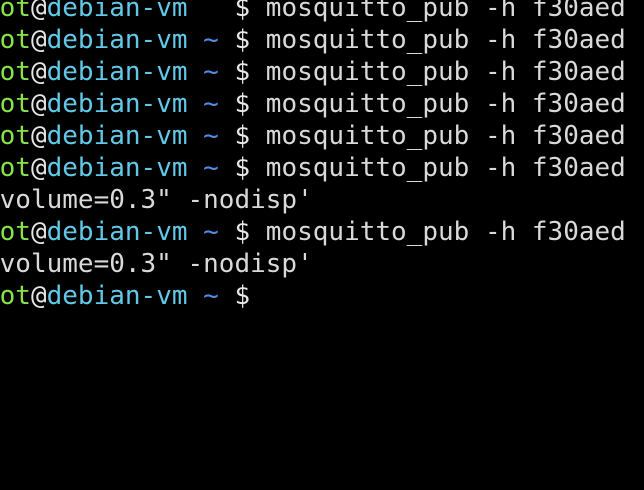  I want to click on prompt-path, so click(211, 11).